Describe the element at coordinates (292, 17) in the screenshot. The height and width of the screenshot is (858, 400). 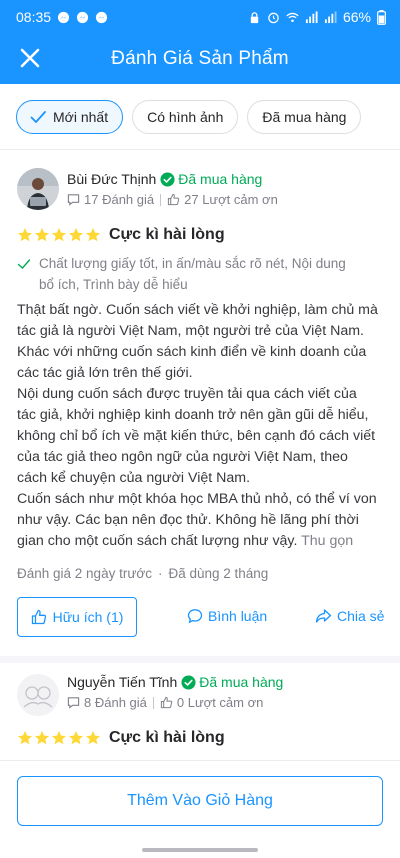
I see `wifi-icon` at that location.